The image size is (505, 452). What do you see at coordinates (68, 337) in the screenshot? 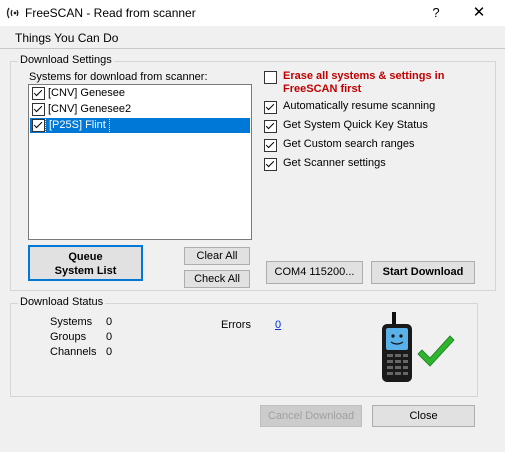
I see `groups-stat-label: Groups` at bounding box center [68, 337].